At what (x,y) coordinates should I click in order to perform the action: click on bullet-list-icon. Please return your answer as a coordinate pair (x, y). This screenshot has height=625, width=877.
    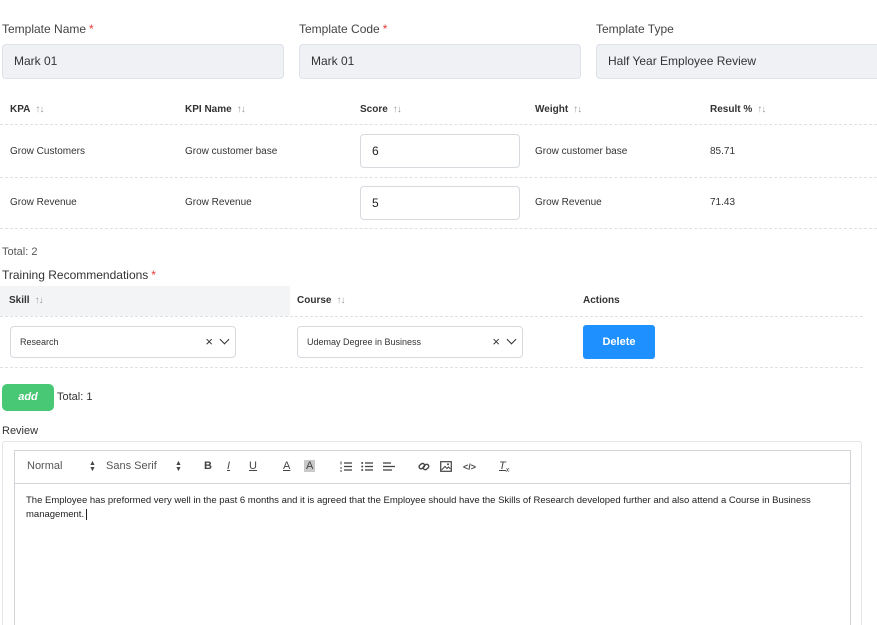
    Looking at the image, I should click on (367, 466).